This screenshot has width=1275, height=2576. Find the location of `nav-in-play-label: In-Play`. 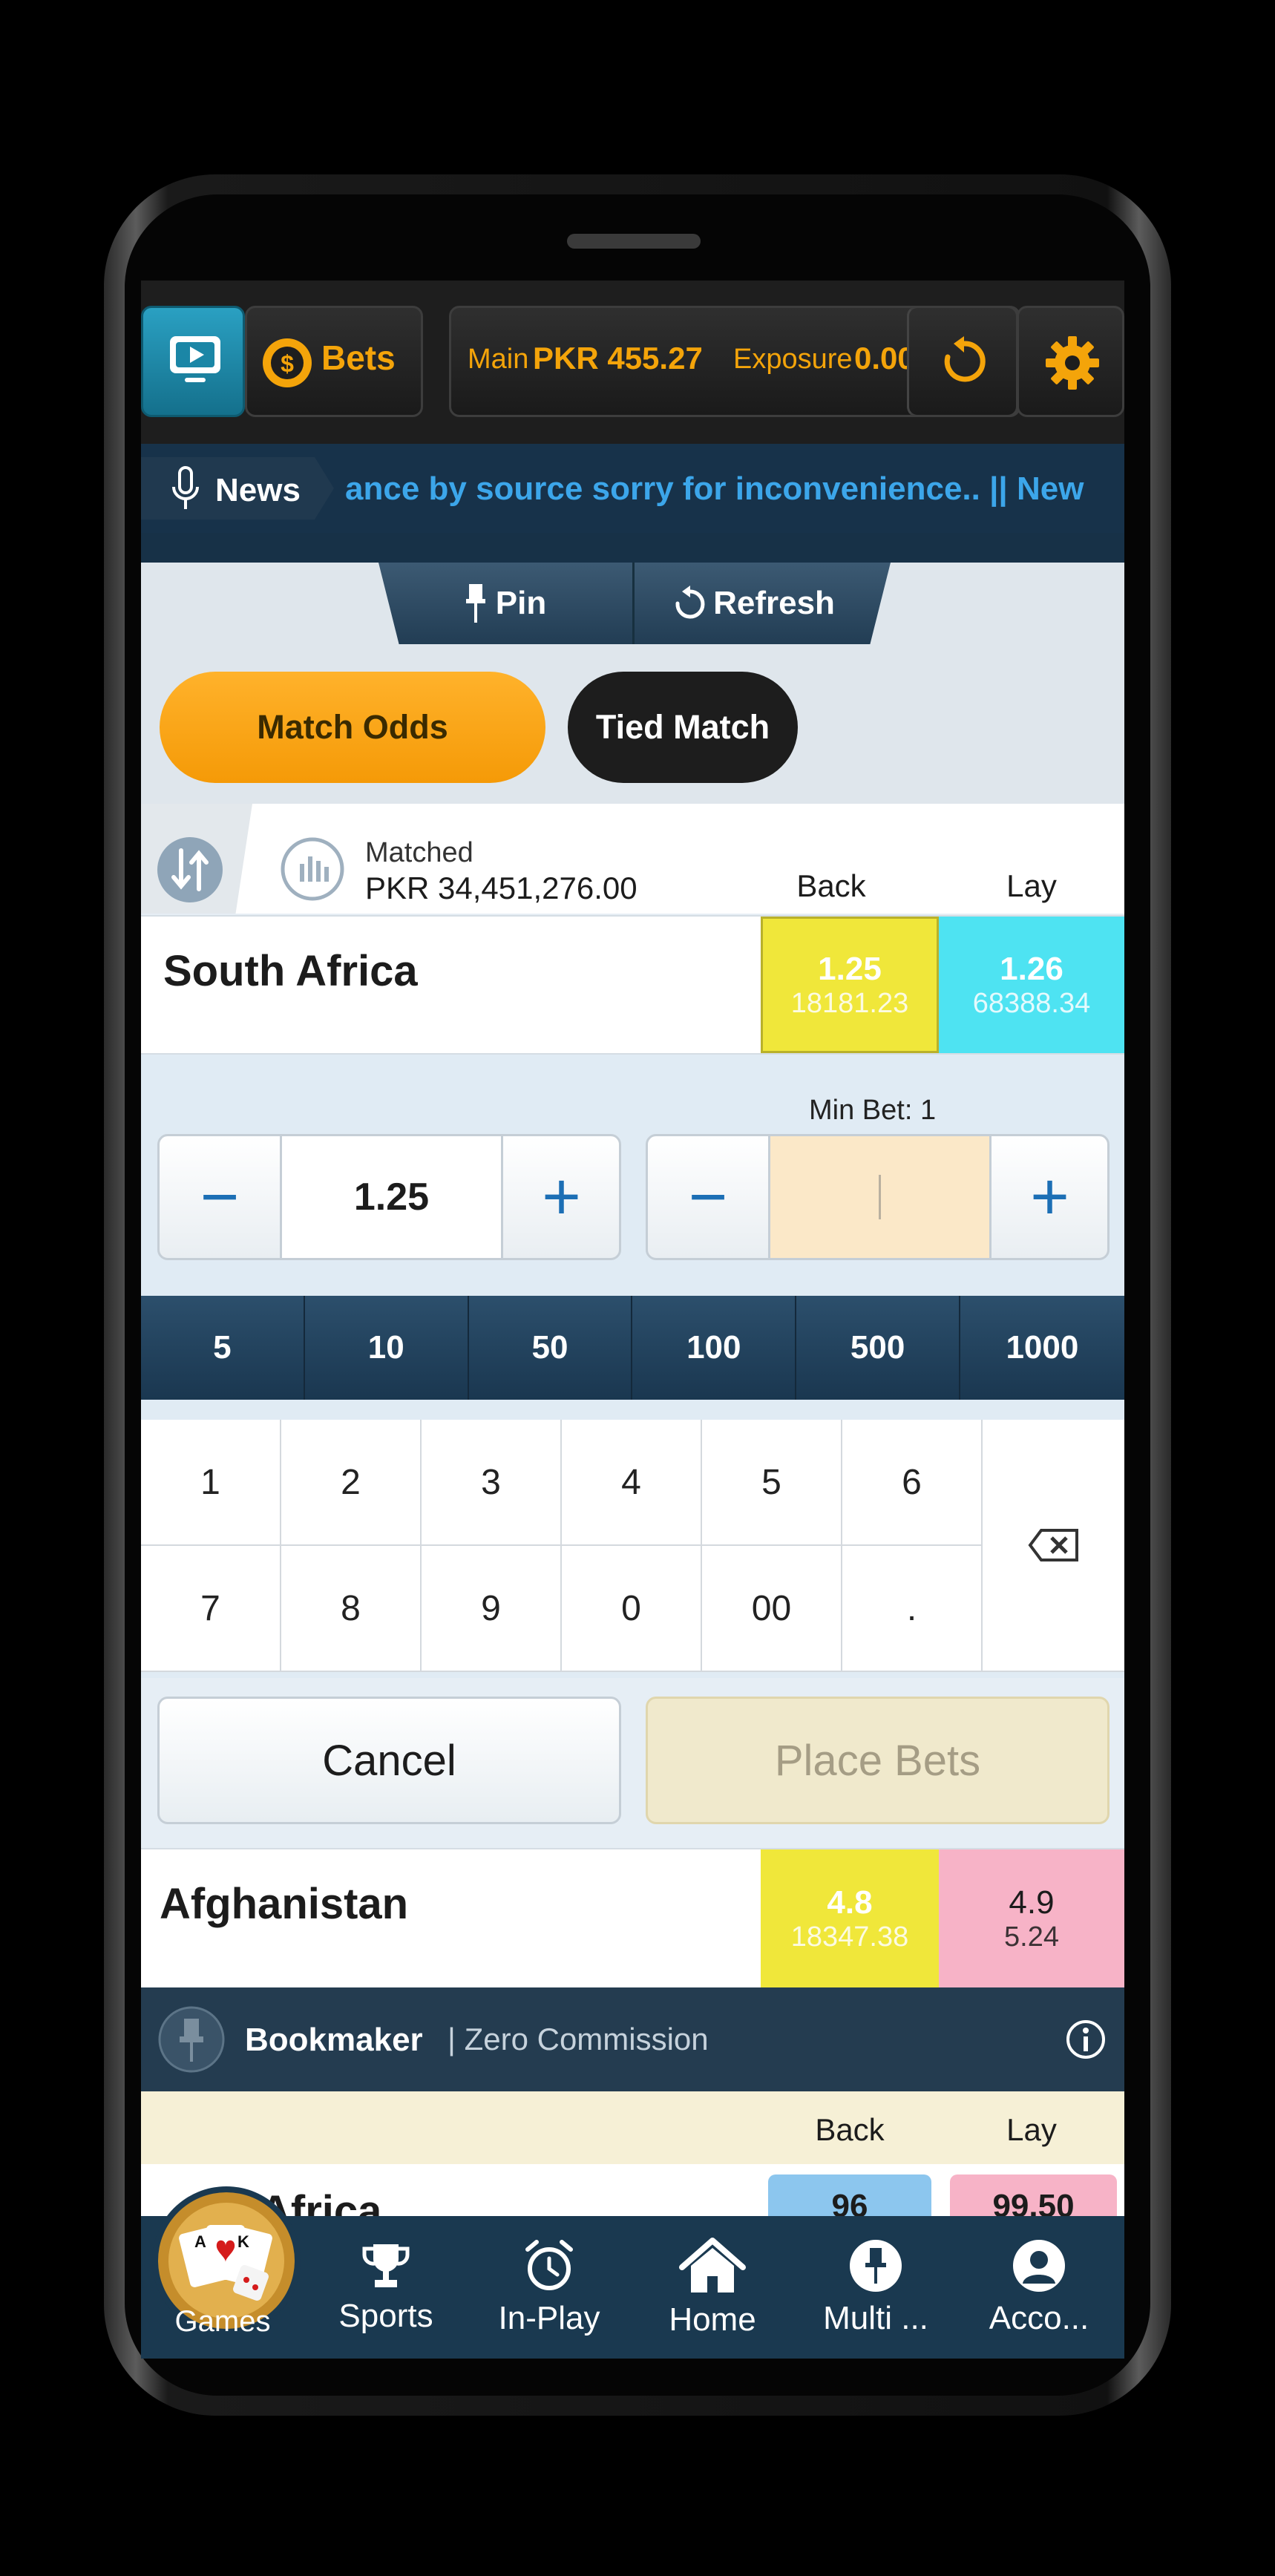

nav-in-play-label: In-Play is located at coordinates (549, 2318).